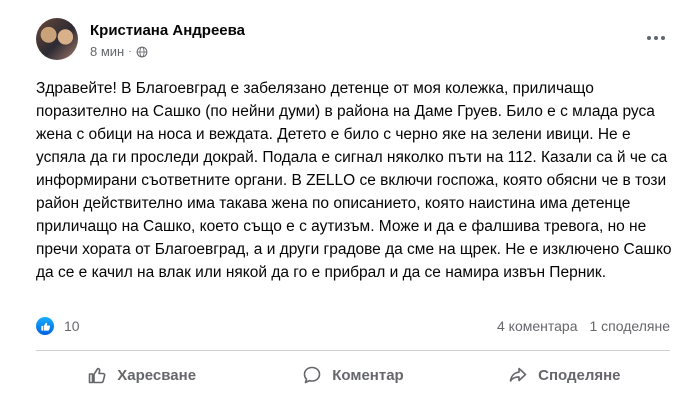 This screenshot has height=400, width=700. Describe the element at coordinates (656, 38) in the screenshot. I see `more-options-icon` at that location.